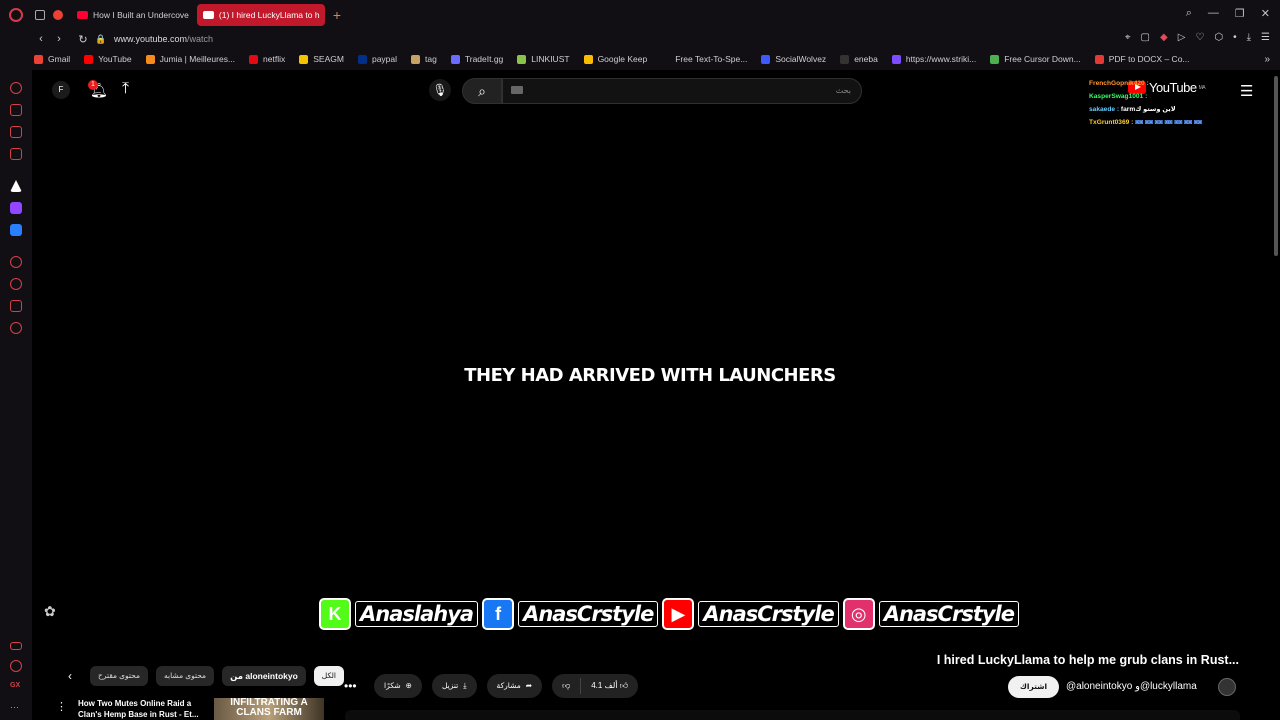 The image size is (1280, 720). Describe the element at coordinates (61, 90) in the screenshot. I see `account-avatar: F` at that location.